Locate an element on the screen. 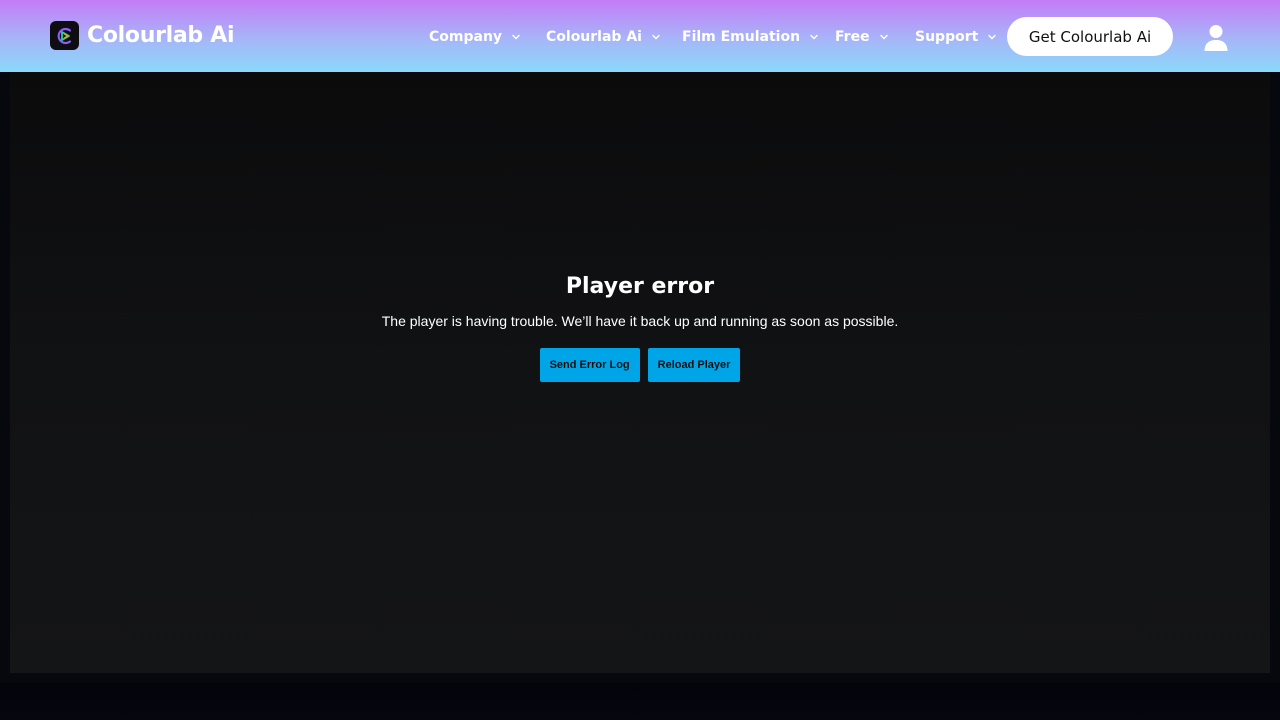 This screenshot has width=1280, height=720. colourlab-logo-icon is located at coordinates (64, 35).